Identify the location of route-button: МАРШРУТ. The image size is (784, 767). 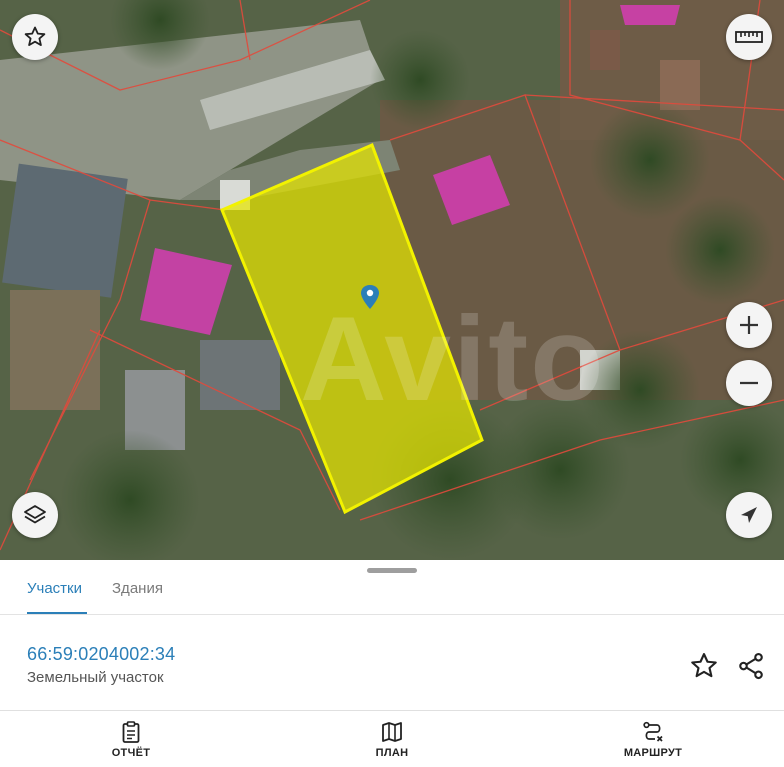
(653, 741).